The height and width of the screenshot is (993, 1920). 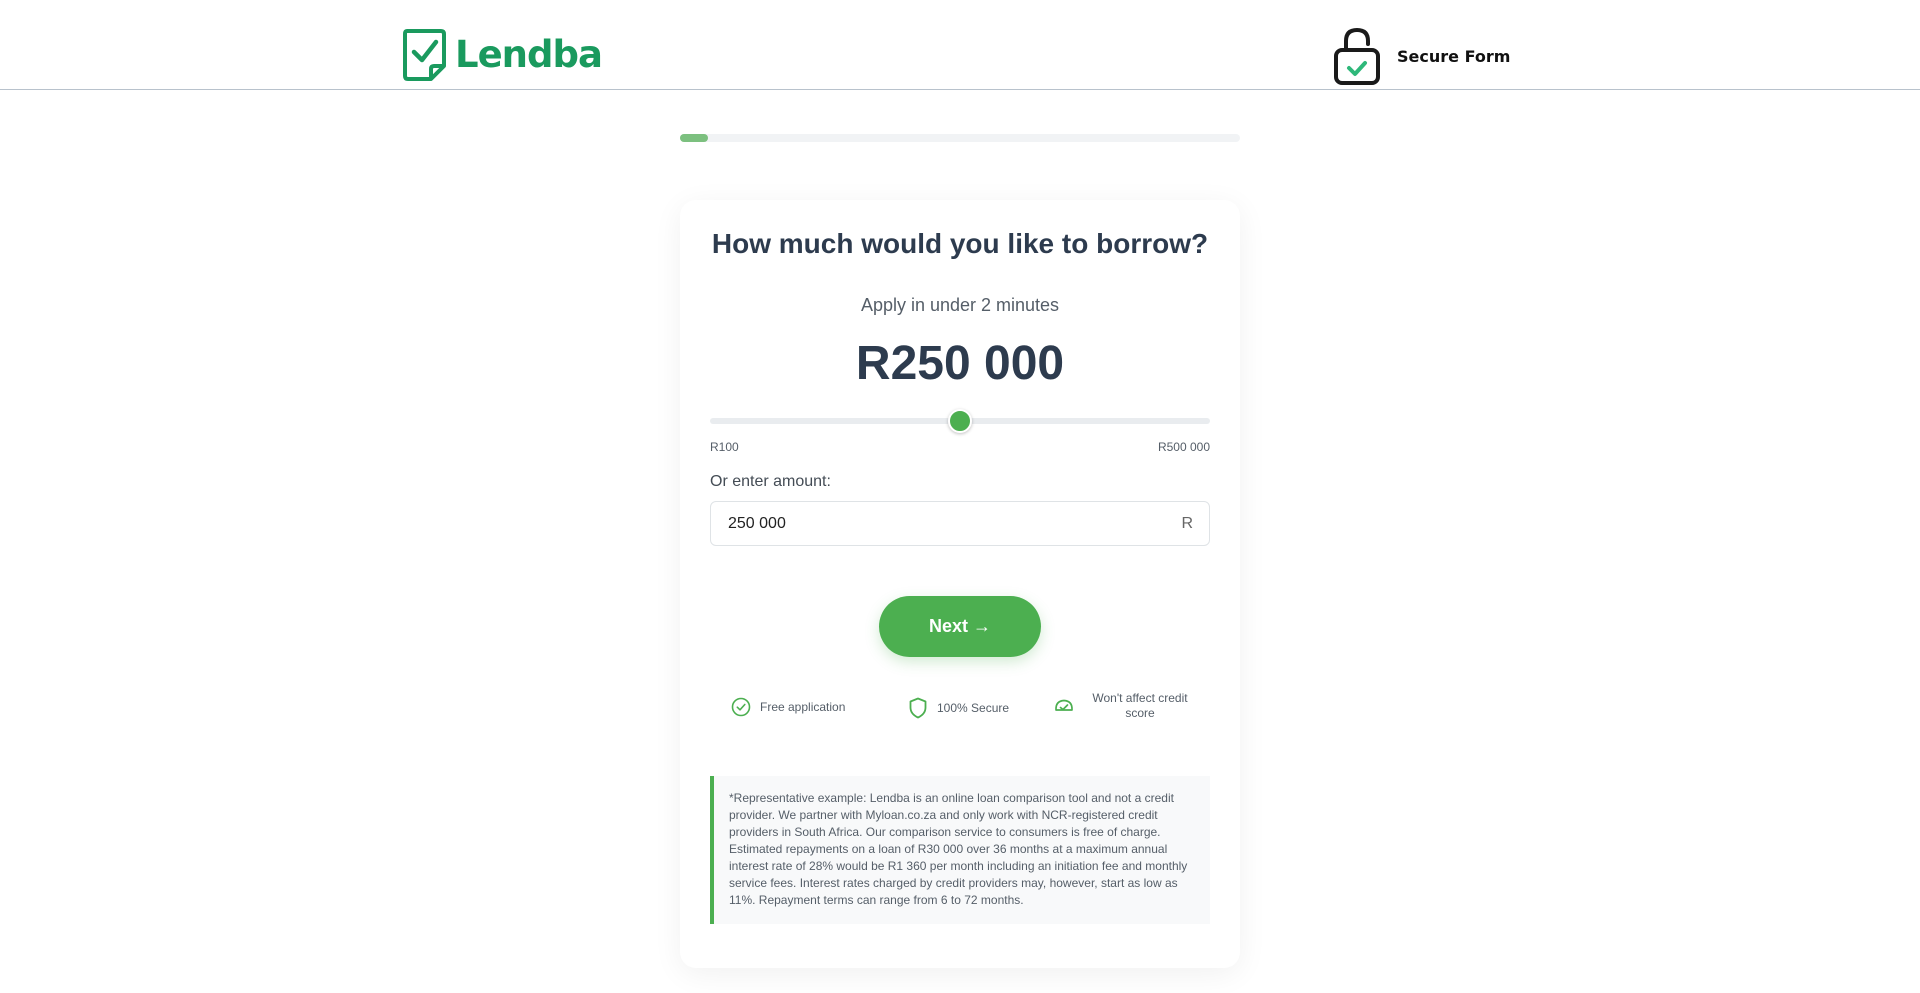 I want to click on lock-icon, so click(x=1357, y=56).